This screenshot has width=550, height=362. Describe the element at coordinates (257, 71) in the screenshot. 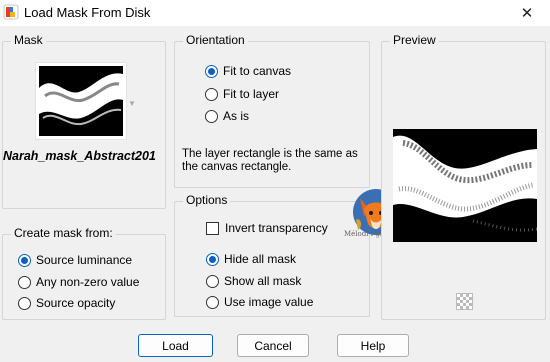

I see `radio-label: Fit to canvas` at that location.